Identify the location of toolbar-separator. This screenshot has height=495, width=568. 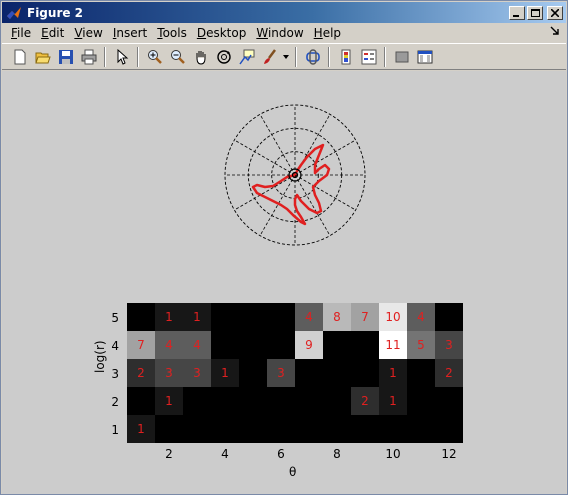
(138, 56).